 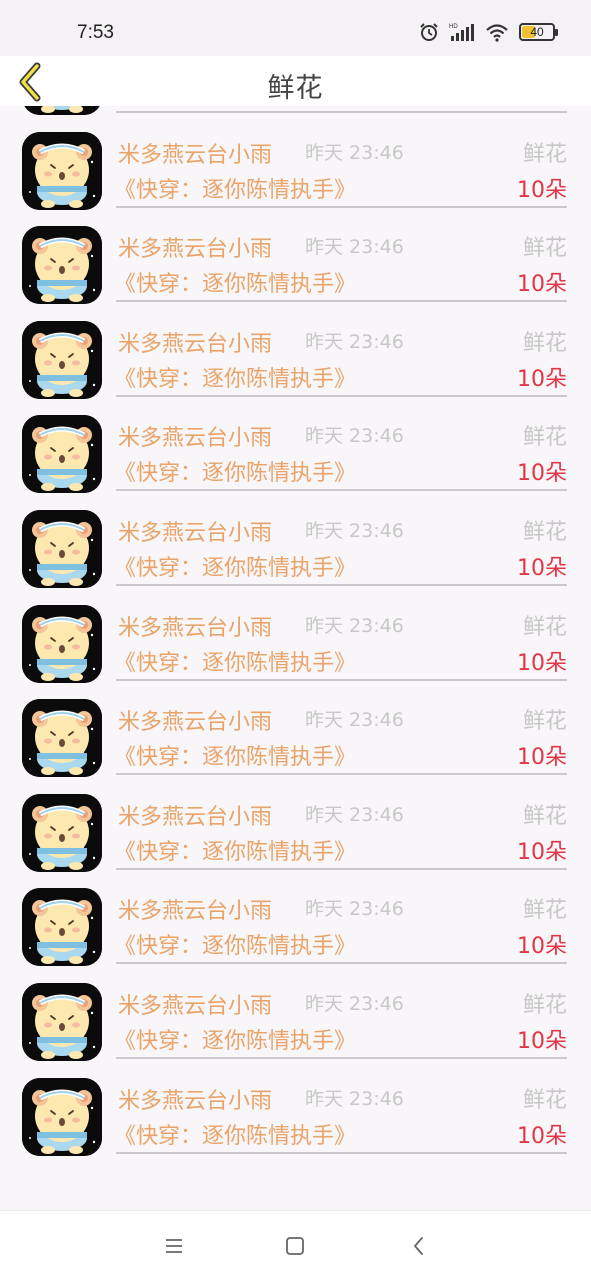 What do you see at coordinates (295, 88) in the screenshot?
I see `page-title: 鲜花` at bounding box center [295, 88].